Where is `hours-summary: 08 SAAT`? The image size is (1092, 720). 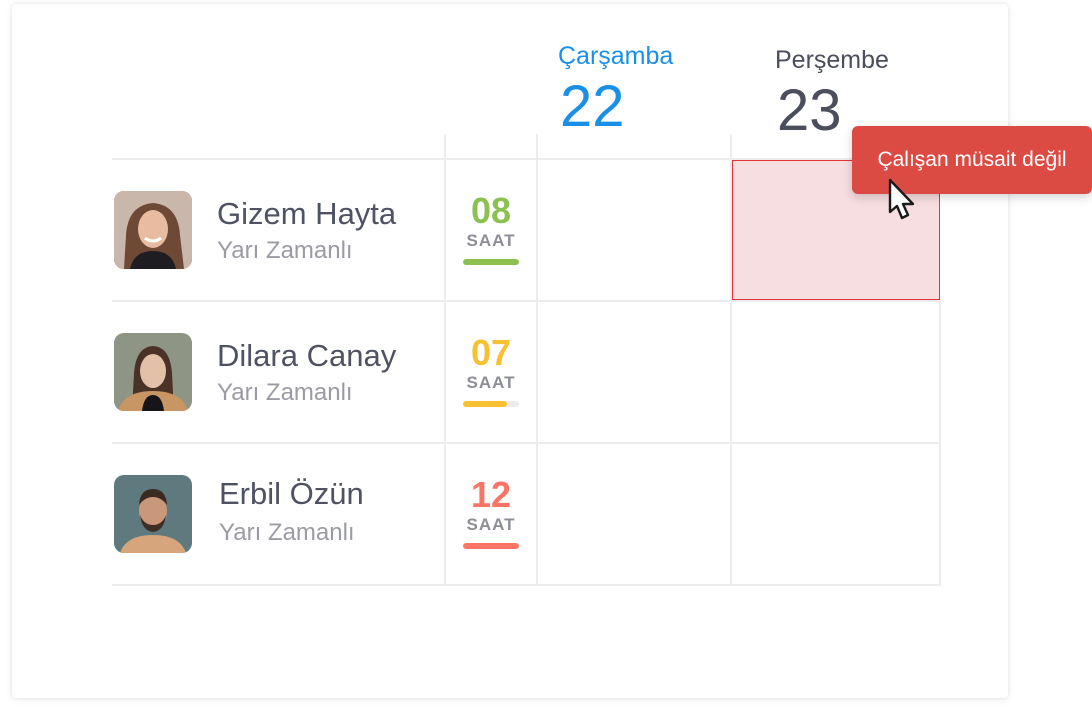
hours-summary: 08 SAAT is located at coordinates (491, 227).